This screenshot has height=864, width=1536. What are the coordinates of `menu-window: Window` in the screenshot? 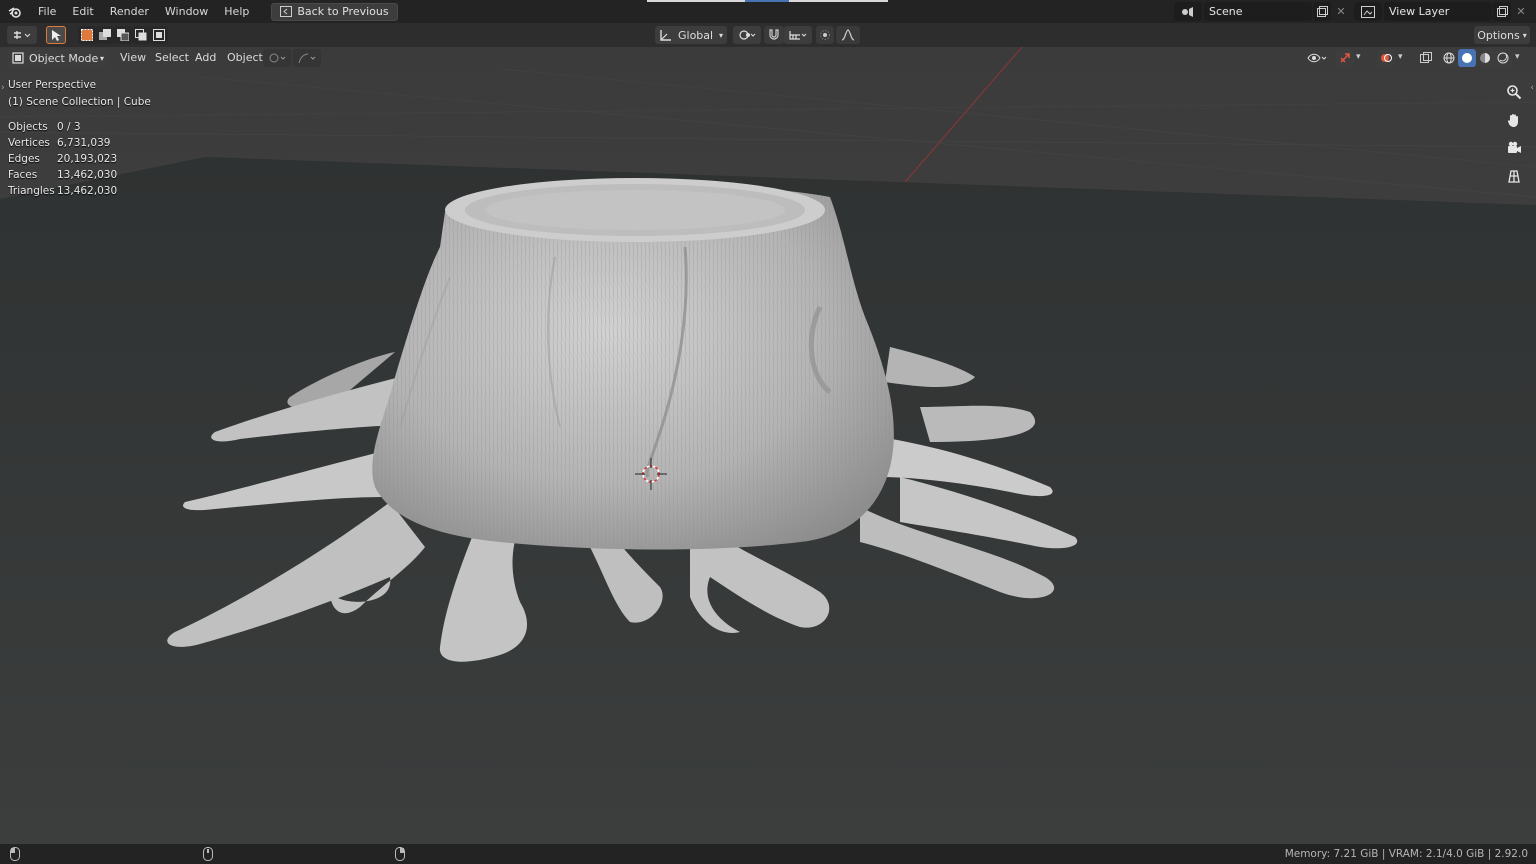 It's located at (186, 11).